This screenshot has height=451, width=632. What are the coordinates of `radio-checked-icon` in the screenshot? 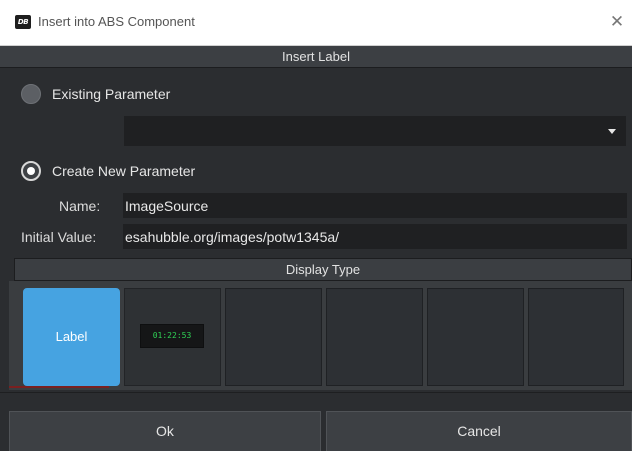 It's located at (31, 171).